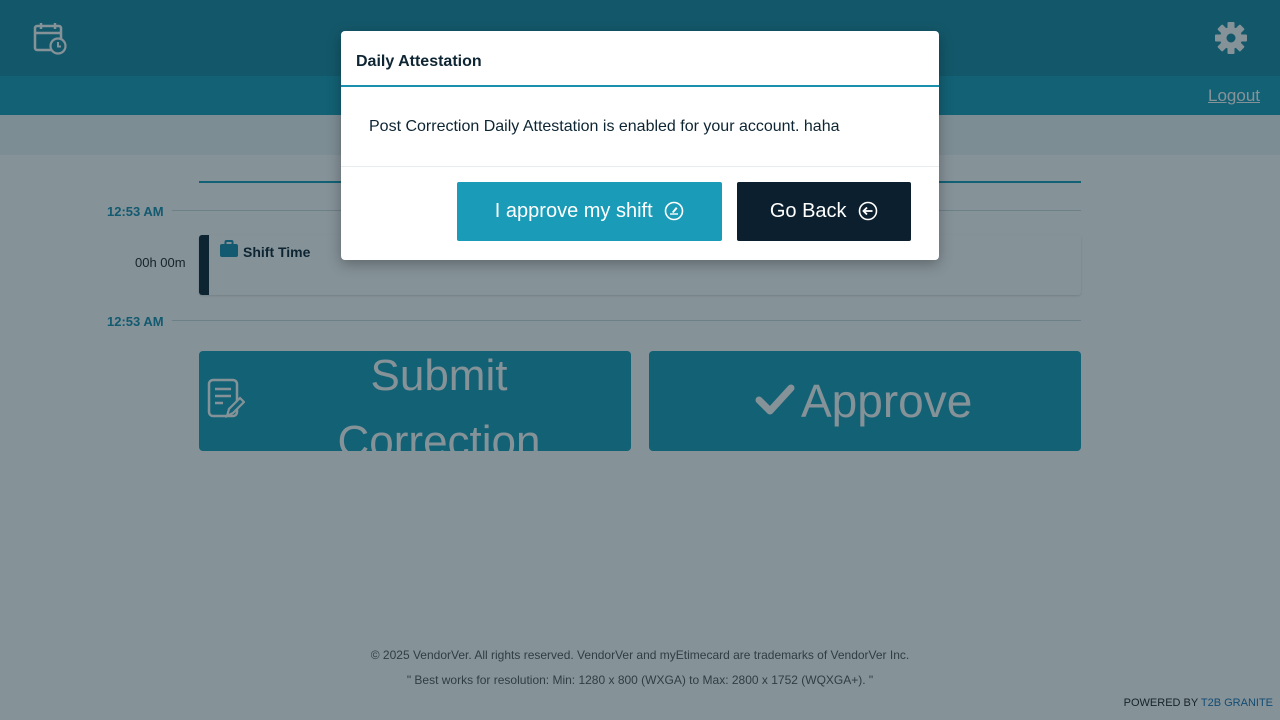 This screenshot has height=720, width=1280. What do you see at coordinates (573, 211) in the screenshot?
I see `approve-shift-label: I approve my shift` at bounding box center [573, 211].